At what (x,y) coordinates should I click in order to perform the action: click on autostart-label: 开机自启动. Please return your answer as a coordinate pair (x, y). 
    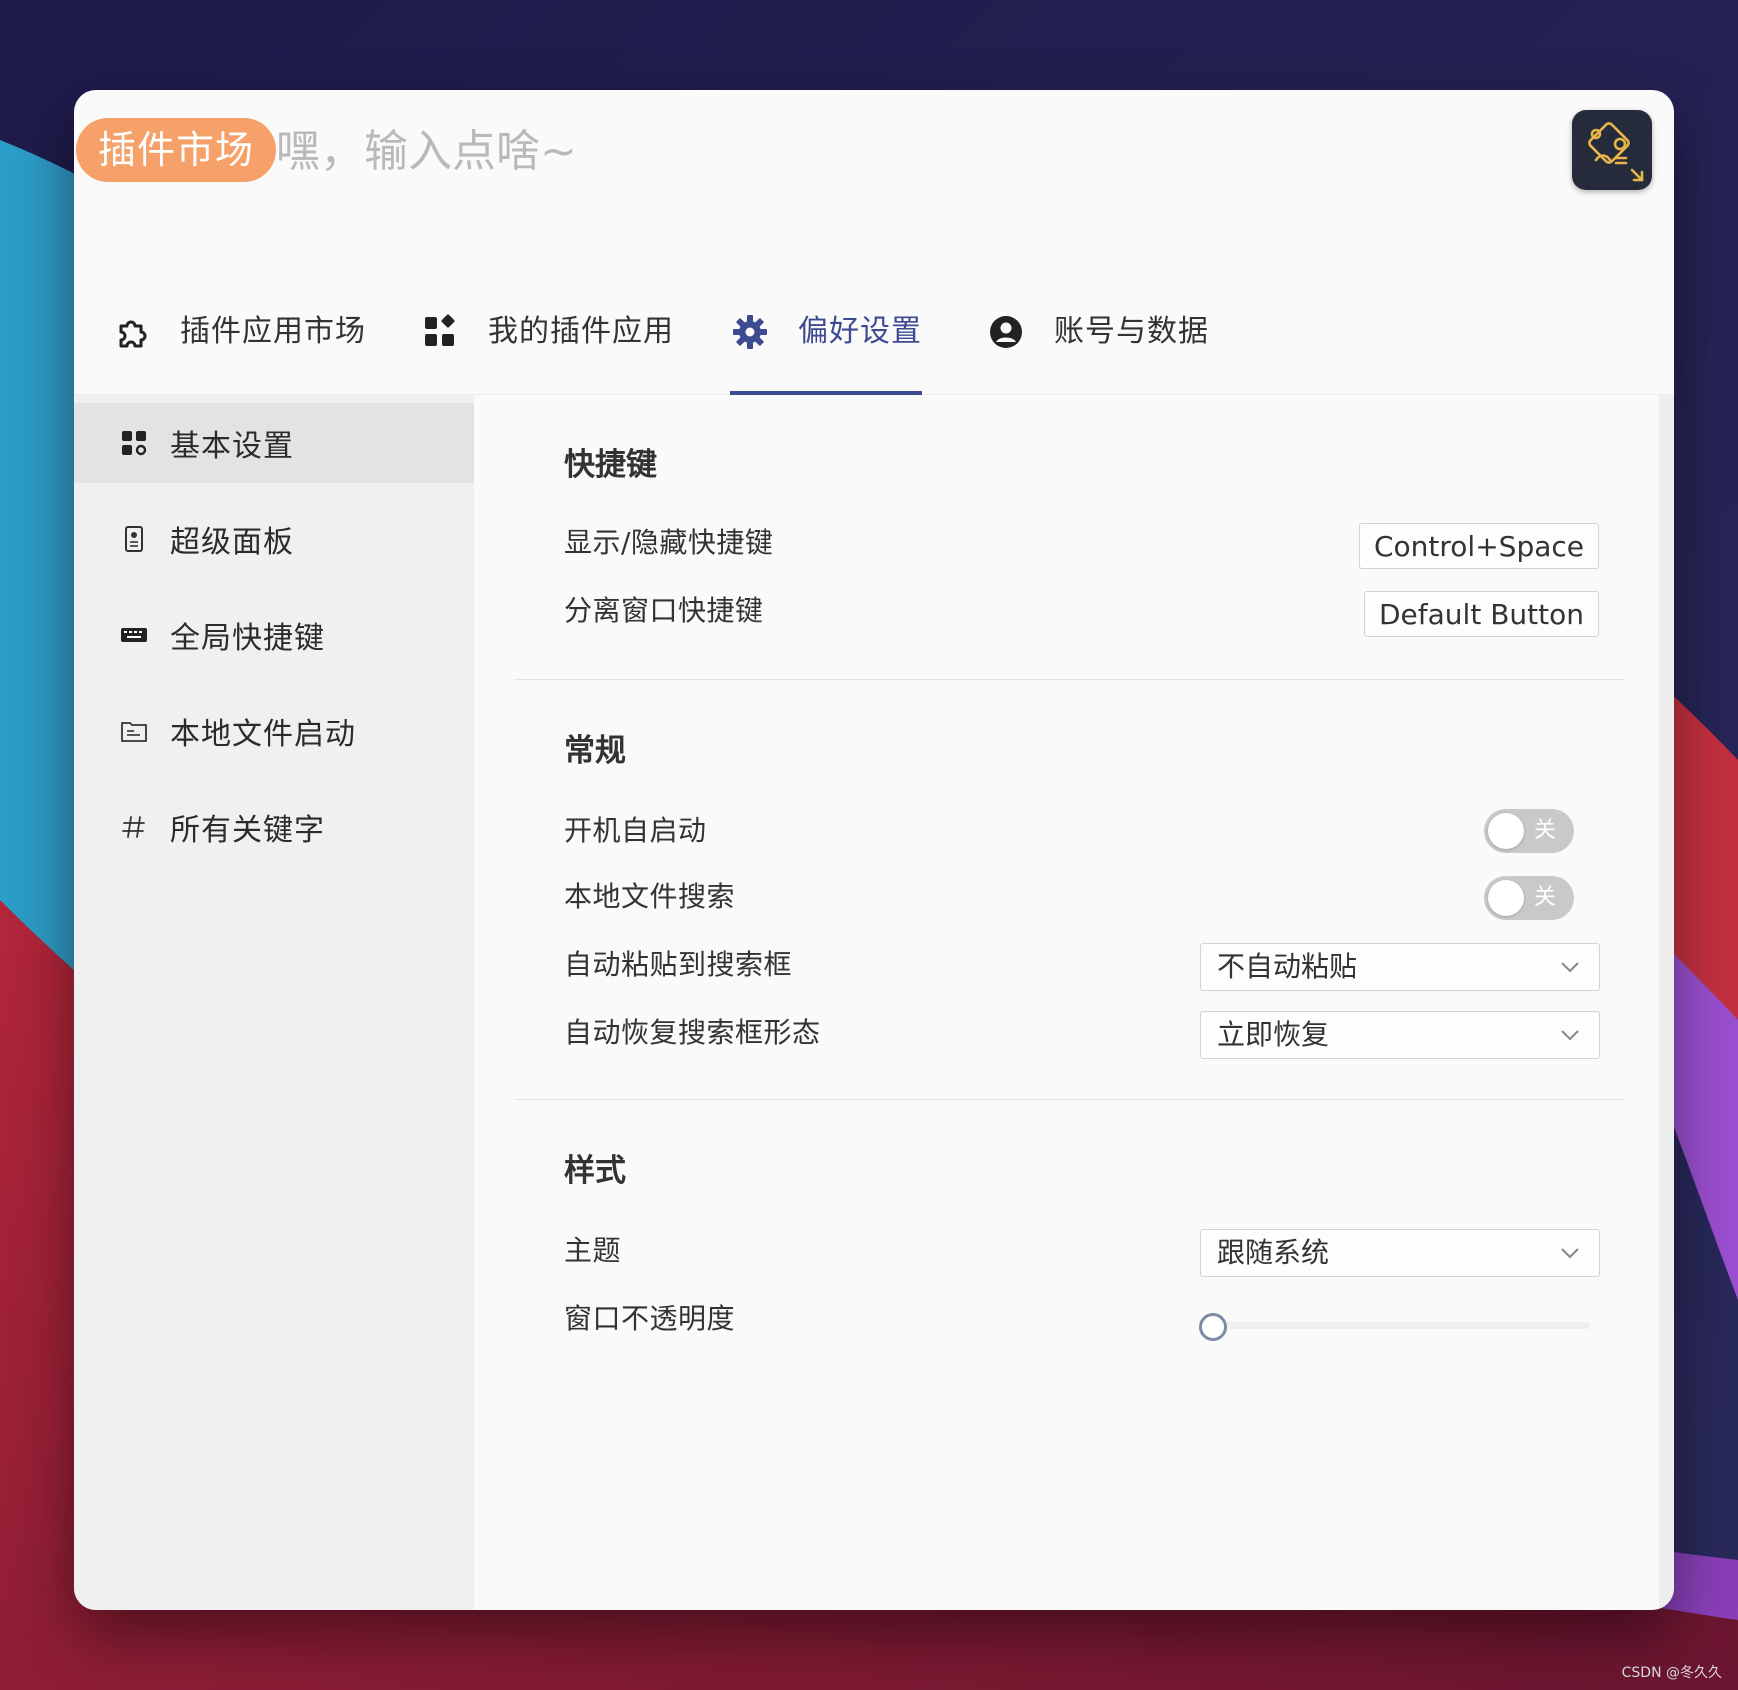
    Looking at the image, I should click on (635, 830).